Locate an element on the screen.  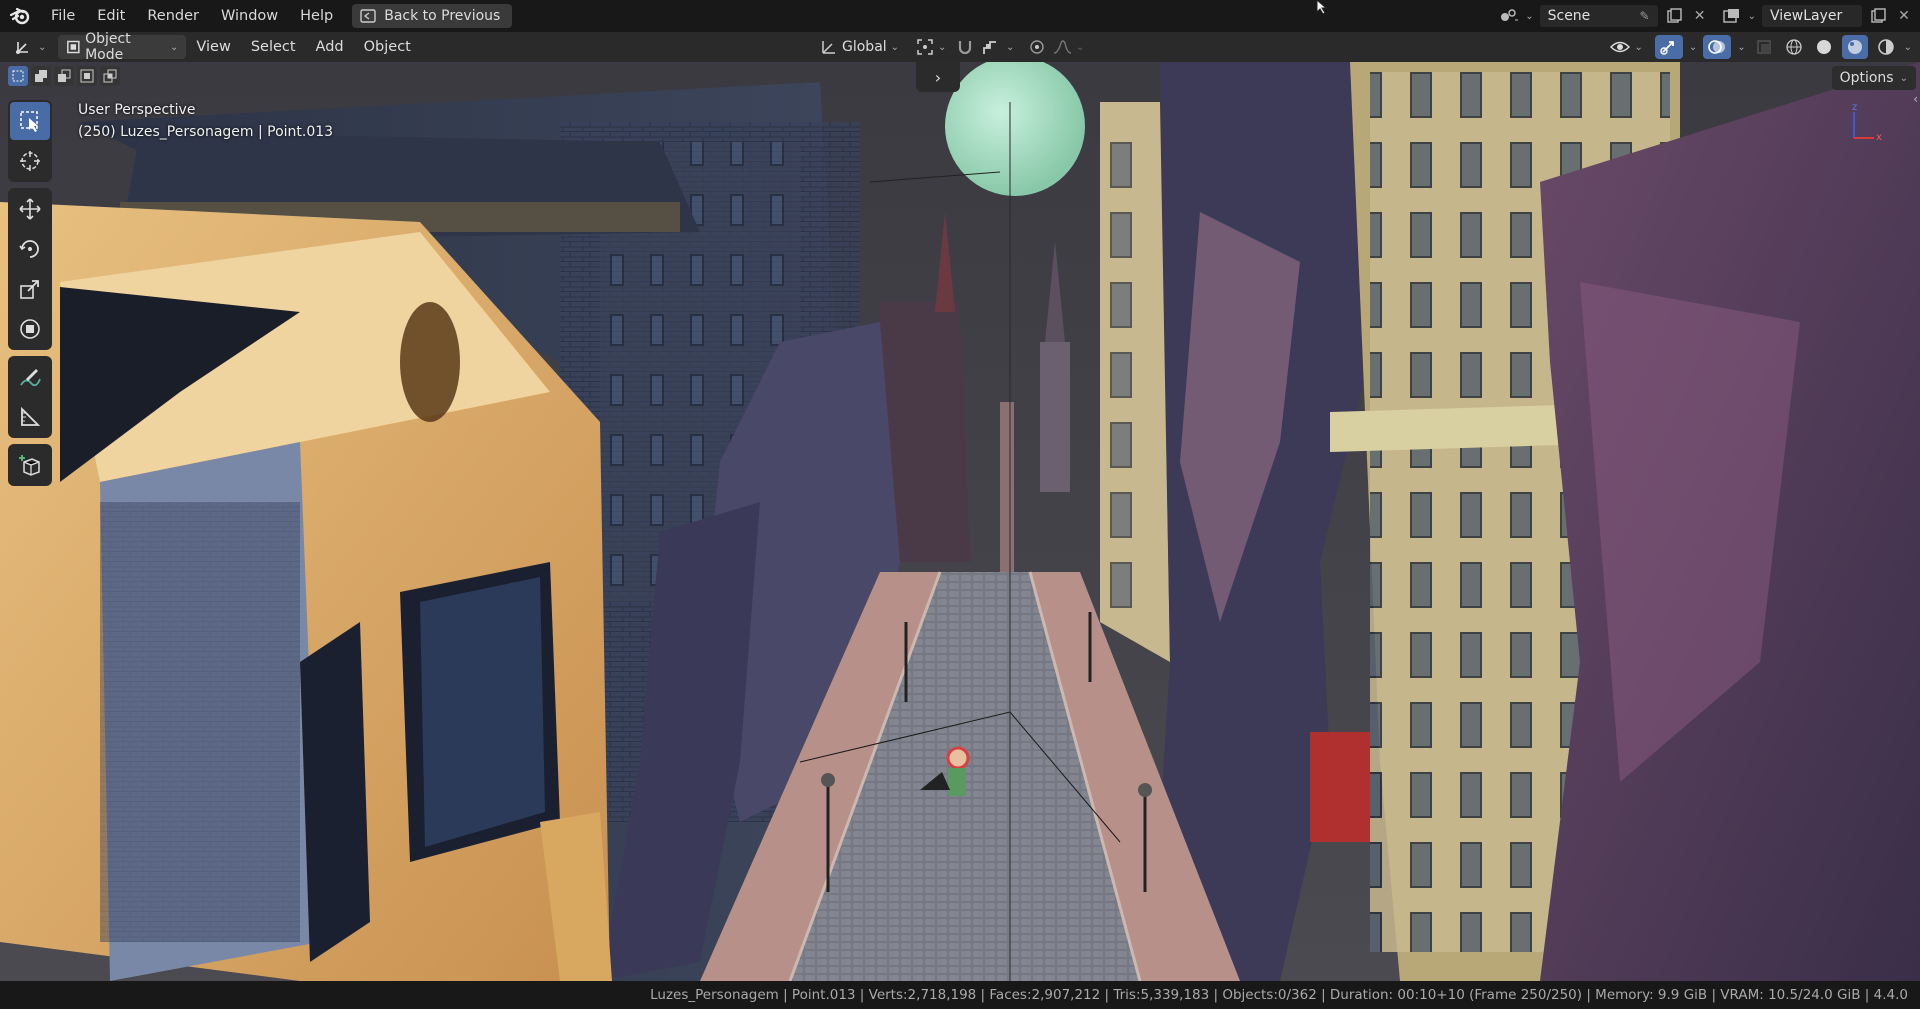
menu-window: Window is located at coordinates (249, 16).